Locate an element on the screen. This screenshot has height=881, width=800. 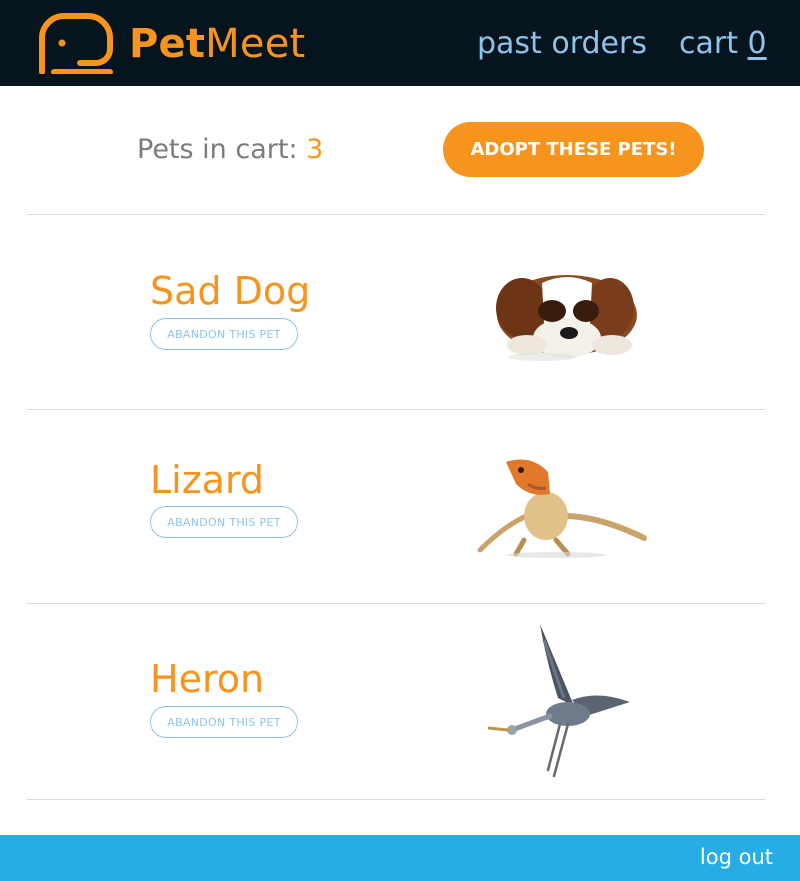
cart-count: 0 is located at coordinates (757, 43).